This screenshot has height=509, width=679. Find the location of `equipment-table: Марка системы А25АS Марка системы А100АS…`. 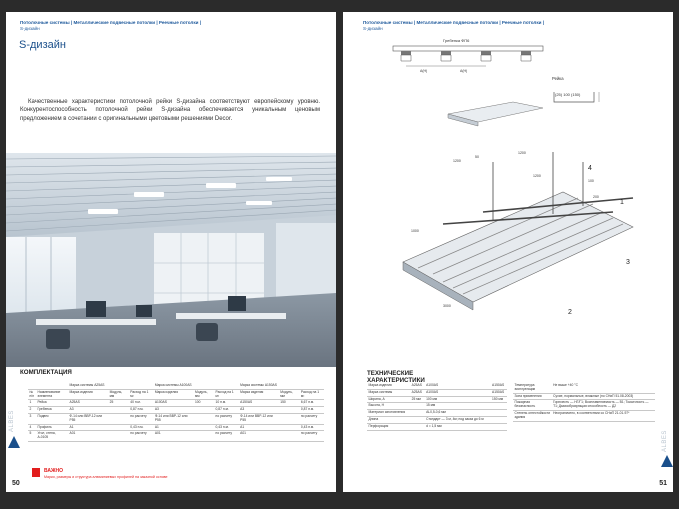

equipment-table: Марка системы А25АS Марка системы А100АS… is located at coordinates (176, 412).